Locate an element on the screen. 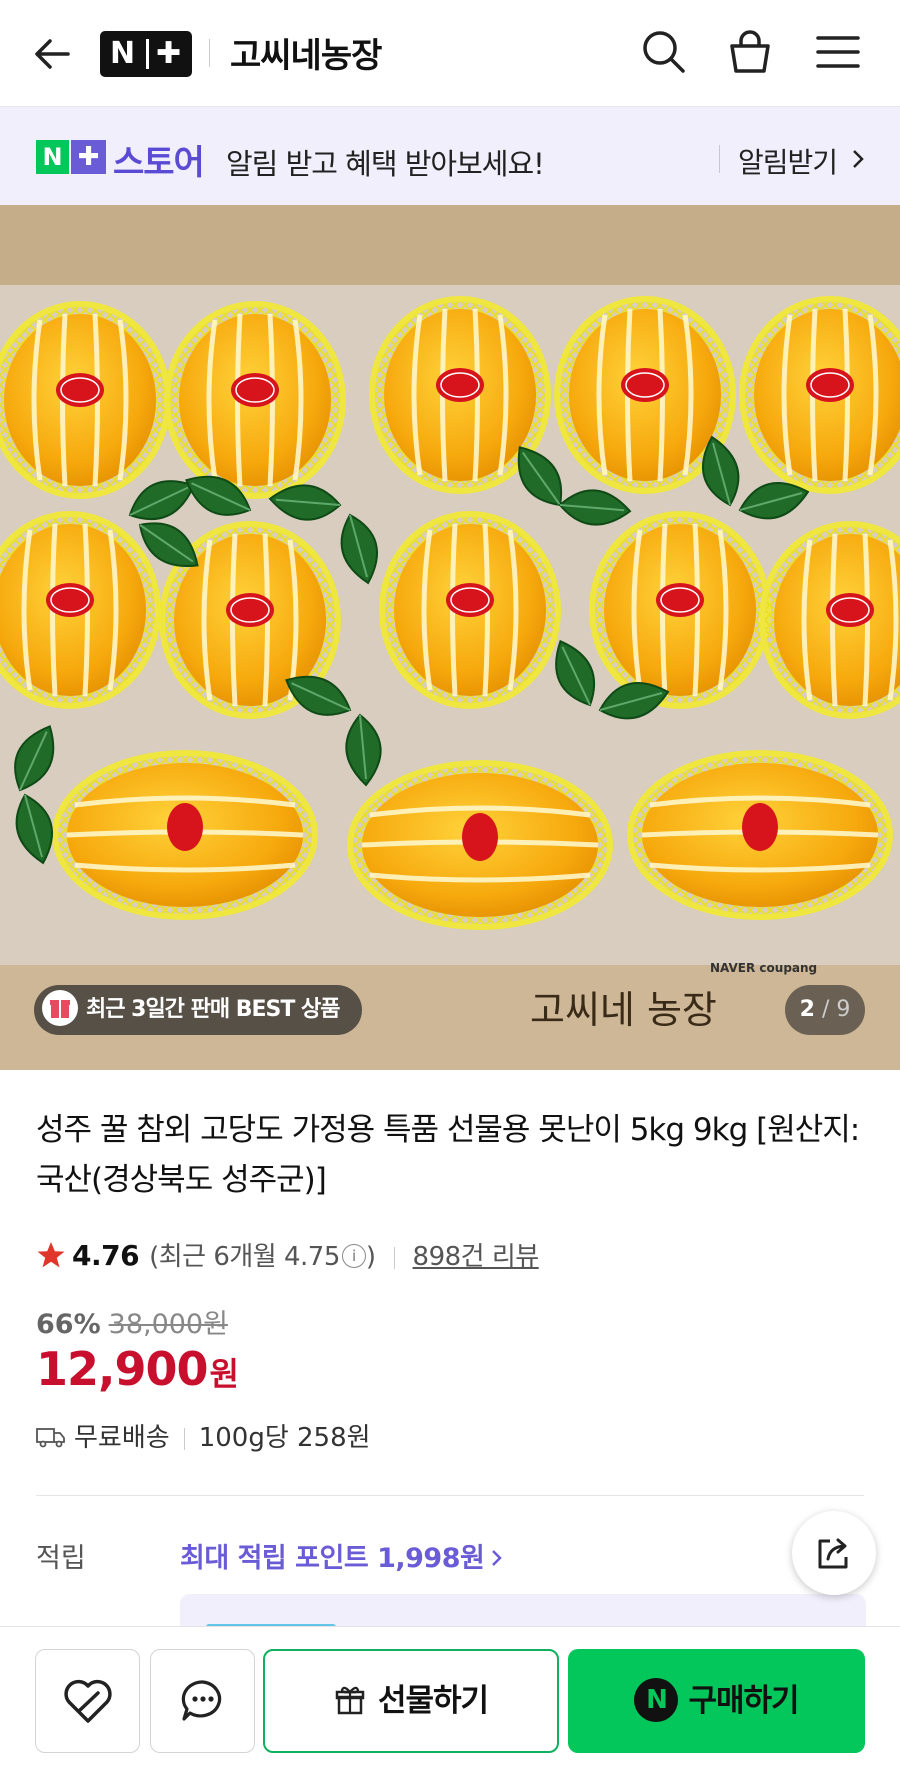  gift-button: 선물하기 is located at coordinates (411, 1701).